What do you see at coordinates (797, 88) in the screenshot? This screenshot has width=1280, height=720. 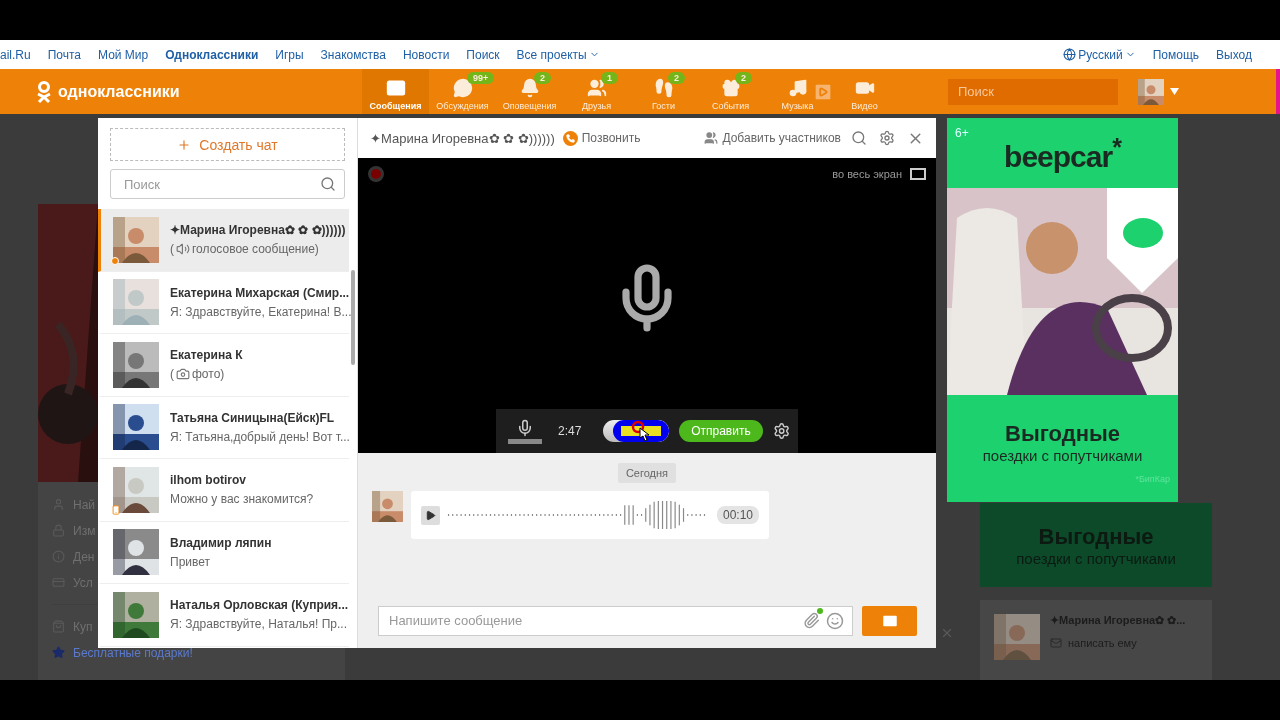 I see `music-note-icon` at bounding box center [797, 88].